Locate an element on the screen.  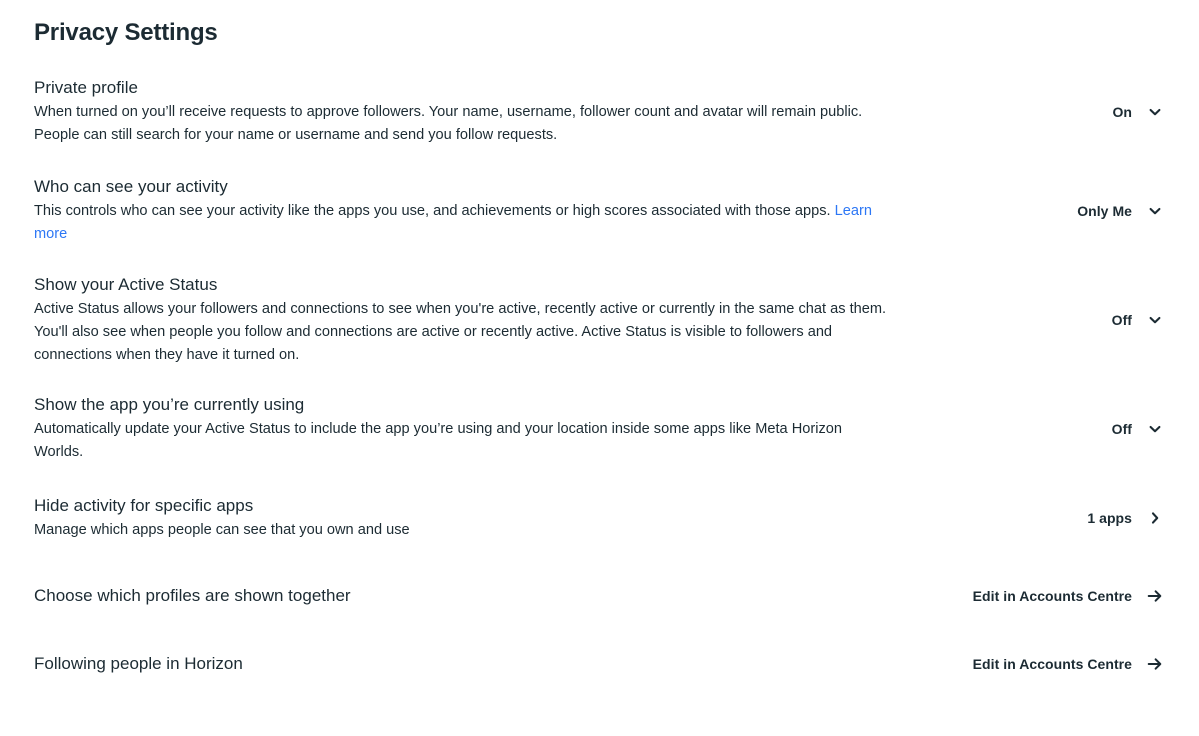
row-text-block: Choose which profiles are shown together is located at coordinates (464, 596).